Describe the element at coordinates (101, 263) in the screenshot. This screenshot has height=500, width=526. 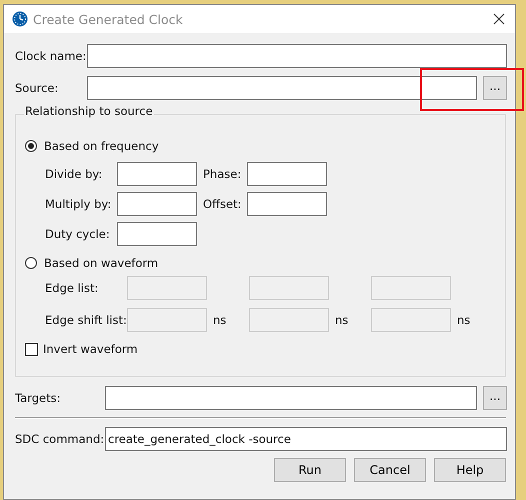
I see `radio-label: Based on waveform` at that location.